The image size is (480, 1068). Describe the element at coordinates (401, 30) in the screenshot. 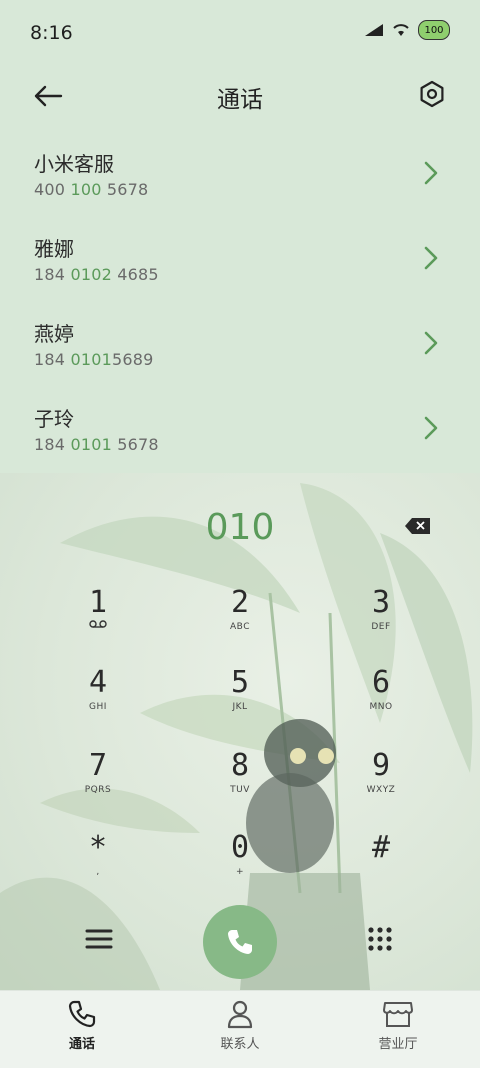

I see `wifi-icon` at that location.